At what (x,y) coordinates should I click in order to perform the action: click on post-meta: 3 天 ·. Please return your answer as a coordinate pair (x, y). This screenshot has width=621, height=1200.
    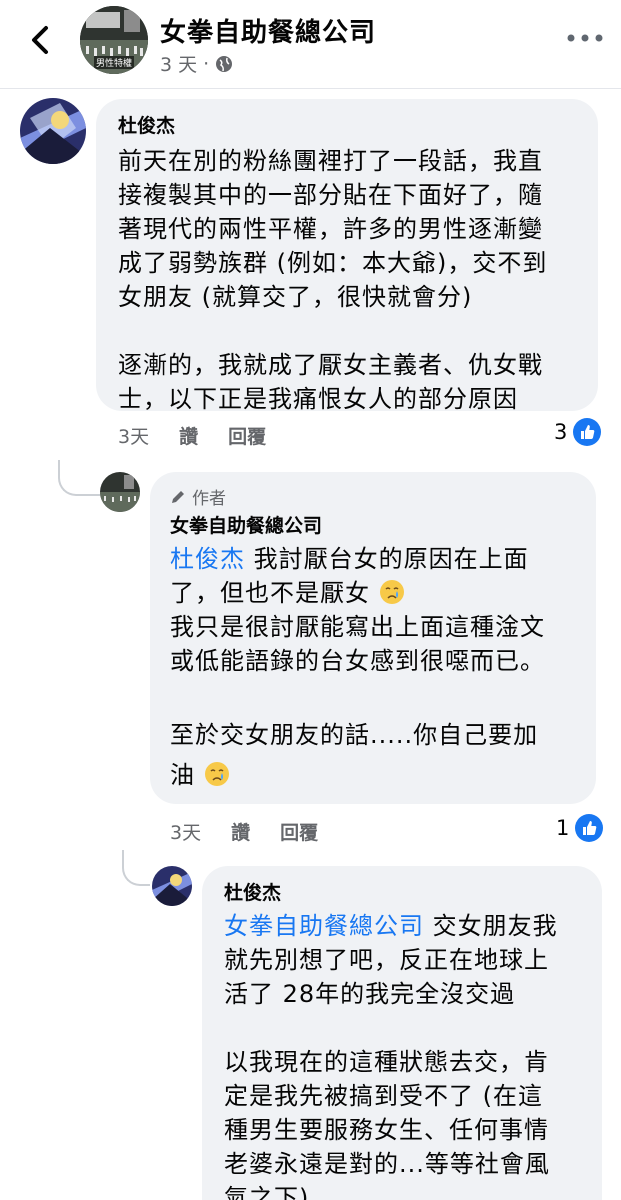
    Looking at the image, I should click on (196, 63).